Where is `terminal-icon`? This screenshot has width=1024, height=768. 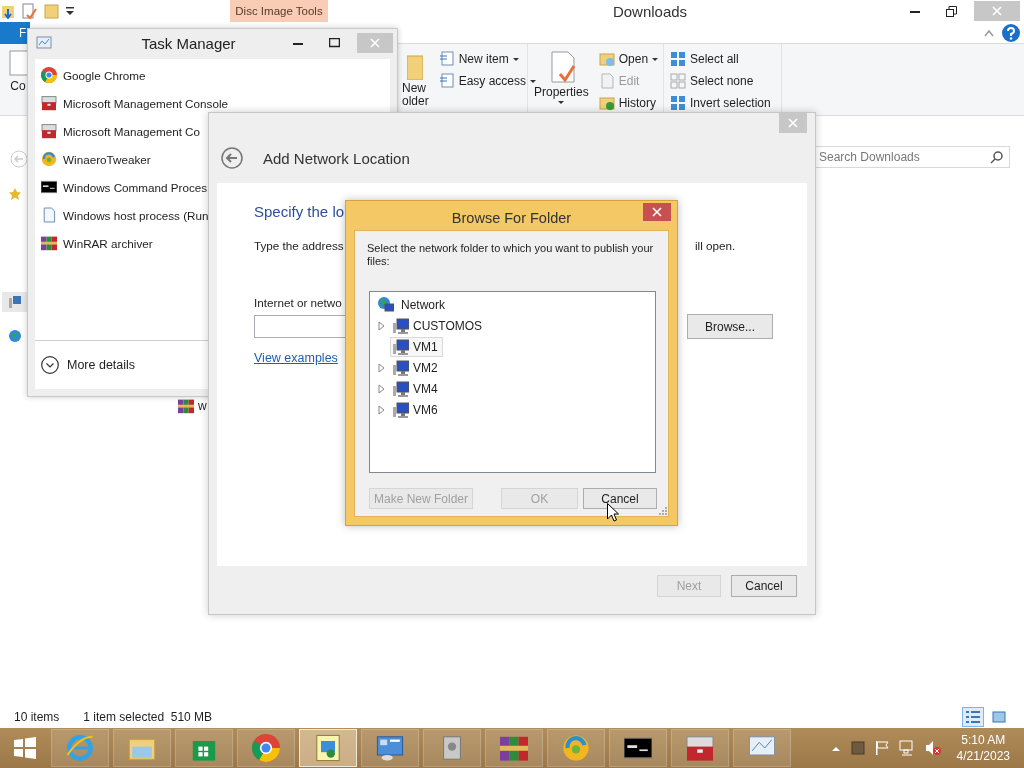 terminal-icon is located at coordinates (49, 187).